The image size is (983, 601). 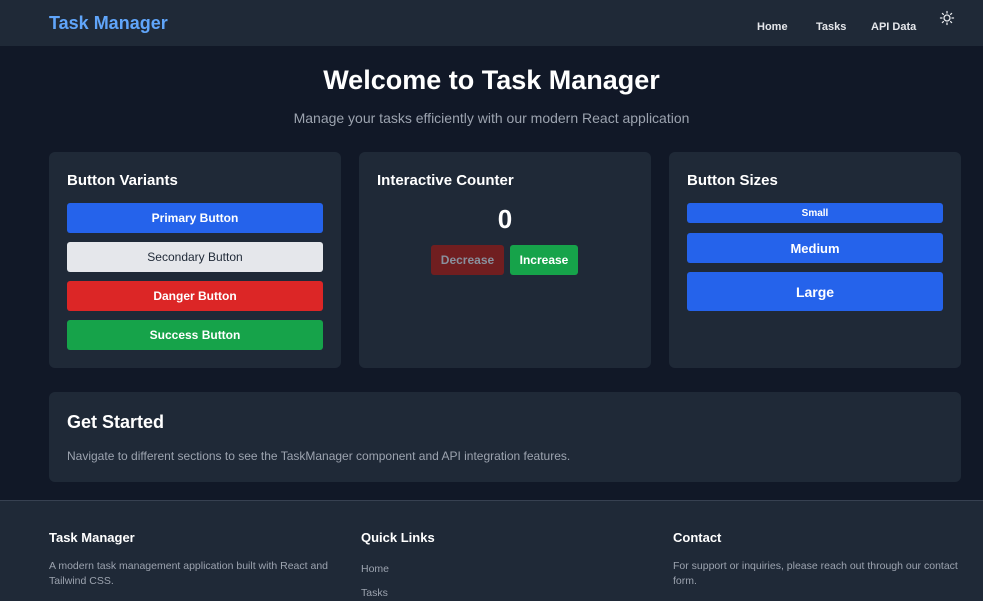 What do you see at coordinates (374, 593) in the screenshot?
I see `footer-link-tasks: Tasks` at bounding box center [374, 593].